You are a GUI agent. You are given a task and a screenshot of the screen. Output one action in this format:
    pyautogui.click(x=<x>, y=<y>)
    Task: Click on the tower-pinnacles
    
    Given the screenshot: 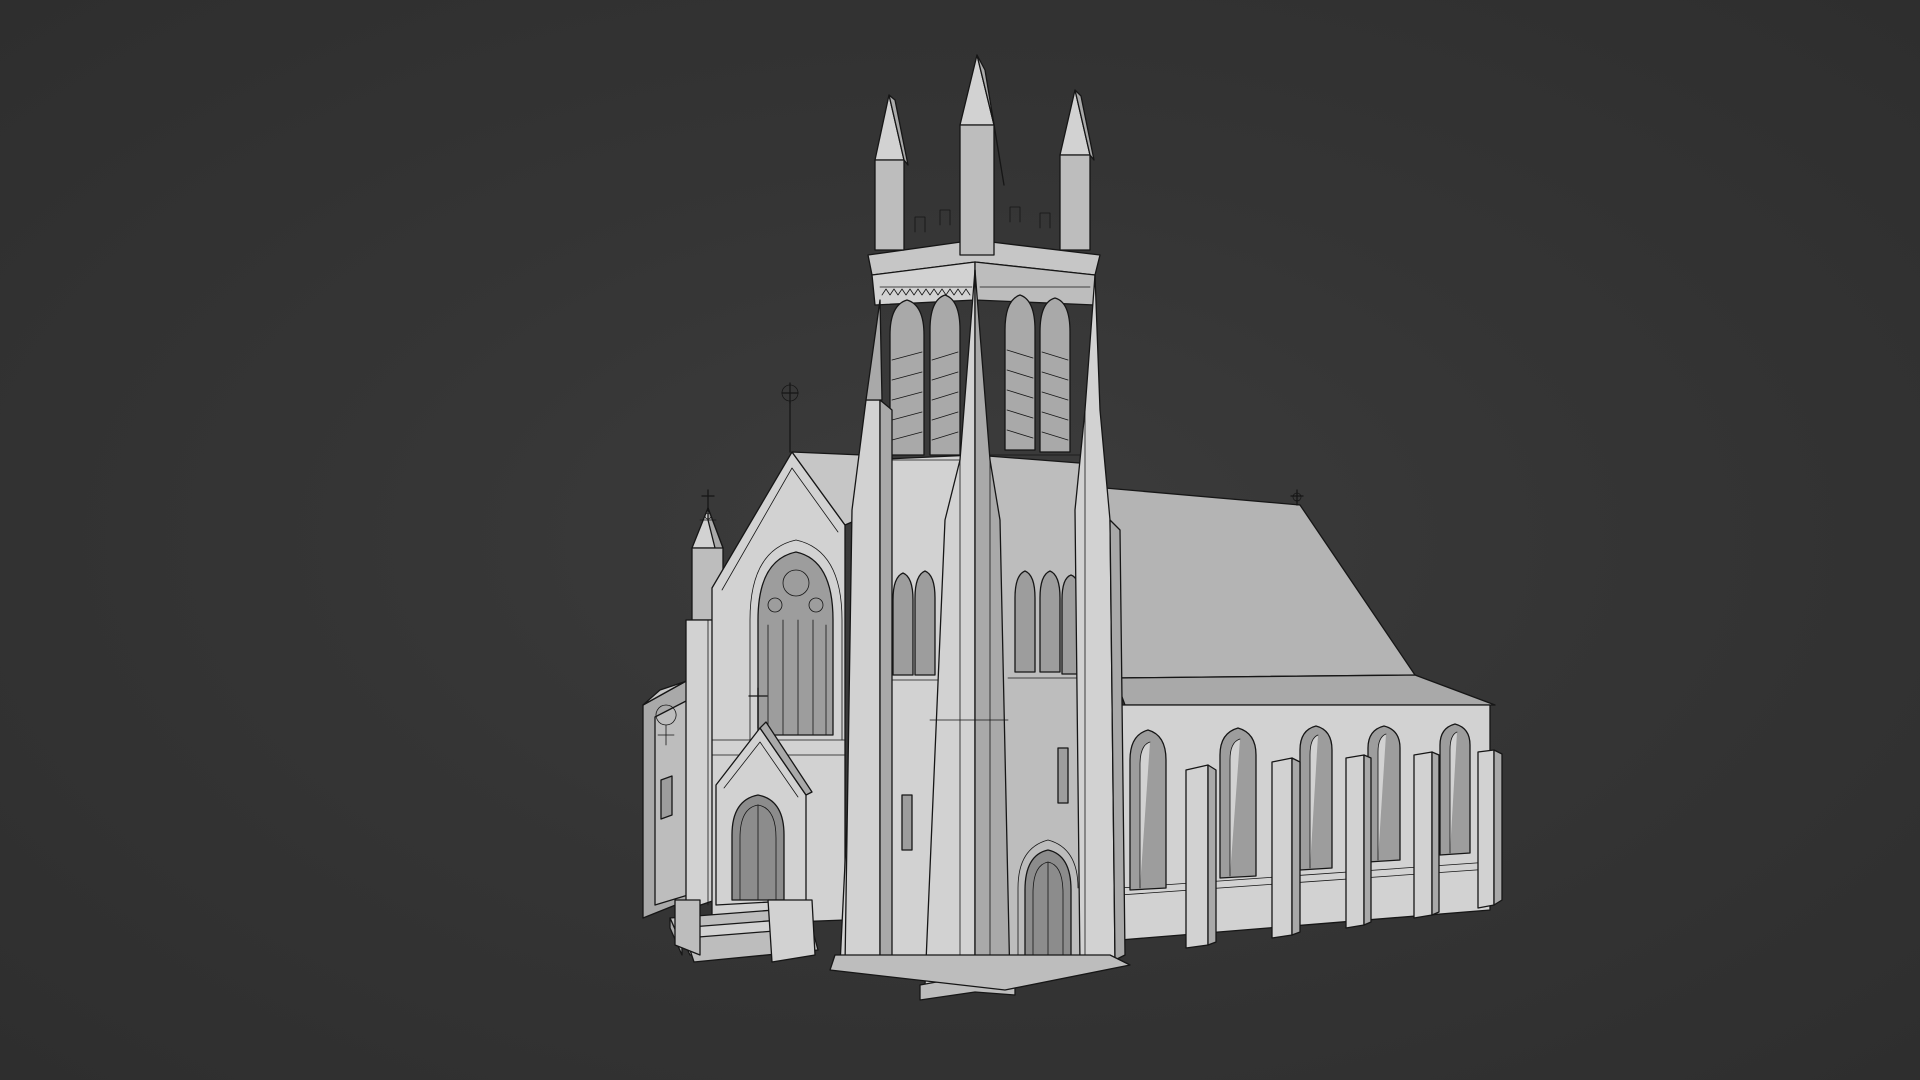 What is the action you would take?
    pyautogui.click(x=984, y=155)
    